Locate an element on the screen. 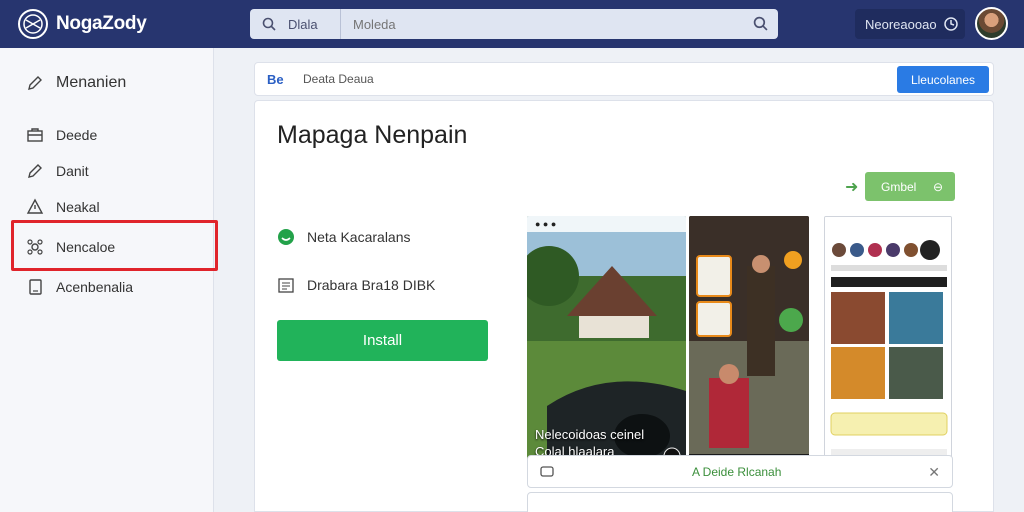 This screenshot has height=512, width=1024. search-input is located at coordinates (543, 24).